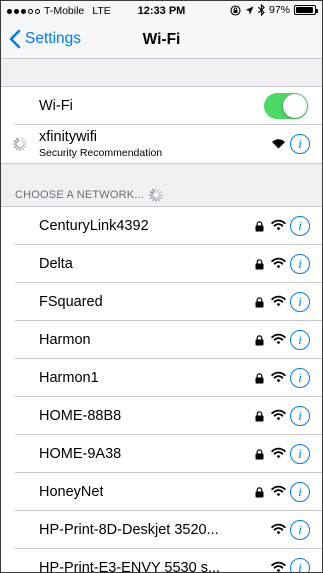  Describe the element at coordinates (71, 302) in the screenshot. I see `network-name: FSquared` at that location.